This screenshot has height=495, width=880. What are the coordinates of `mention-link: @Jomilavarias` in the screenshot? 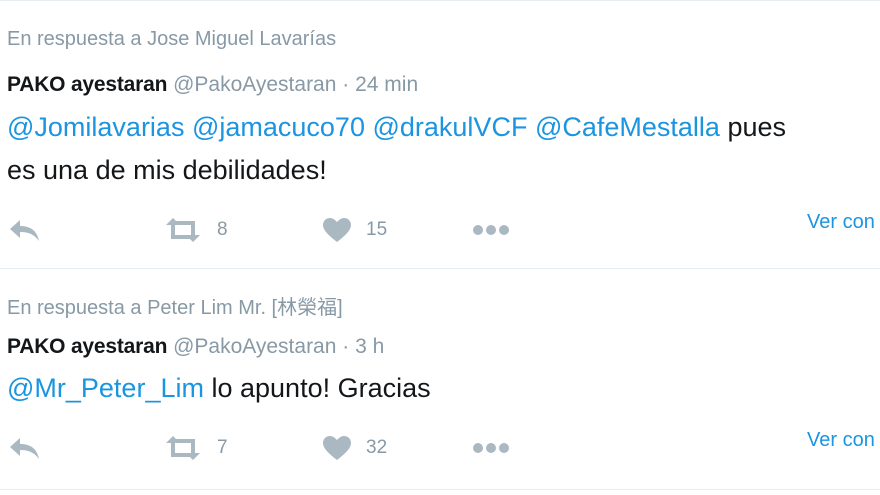 It's located at (95, 127).